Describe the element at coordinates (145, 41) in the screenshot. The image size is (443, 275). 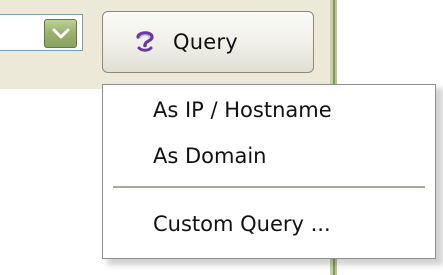
I see `query-icon` at that location.